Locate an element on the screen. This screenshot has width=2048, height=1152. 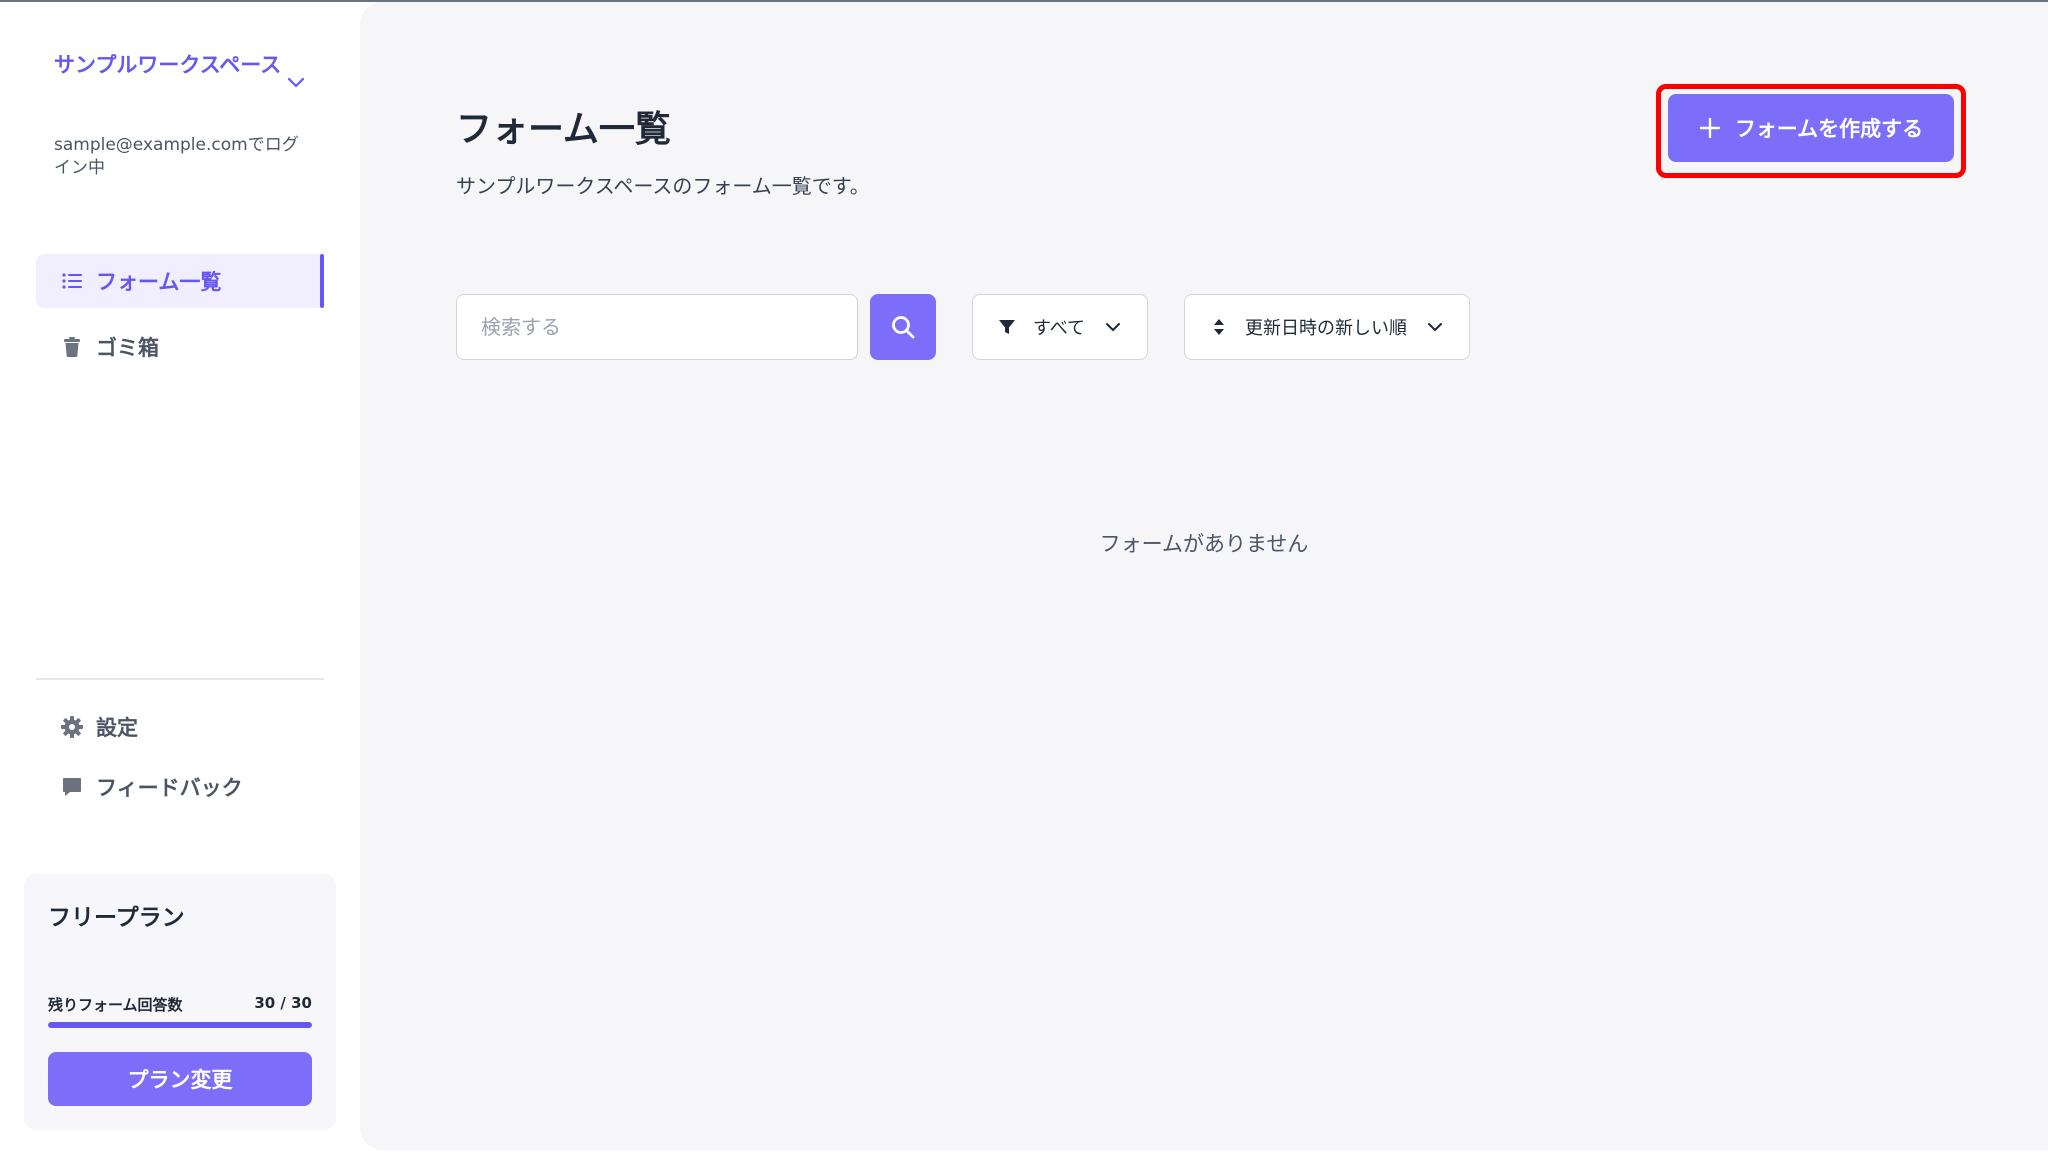
sort-dropdown: 更新日時の新しい順 is located at coordinates (1327, 327).